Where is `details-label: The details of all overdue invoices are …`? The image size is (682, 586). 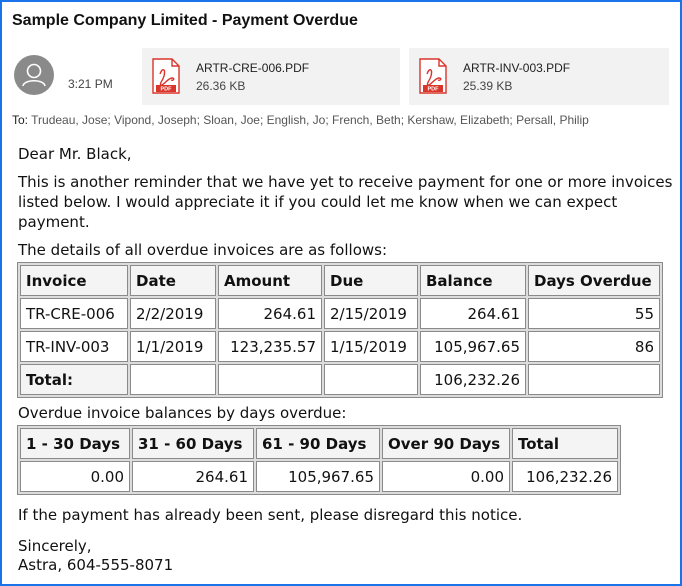
details-label: The details of all overdue invoices are … is located at coordinates (203, 250).